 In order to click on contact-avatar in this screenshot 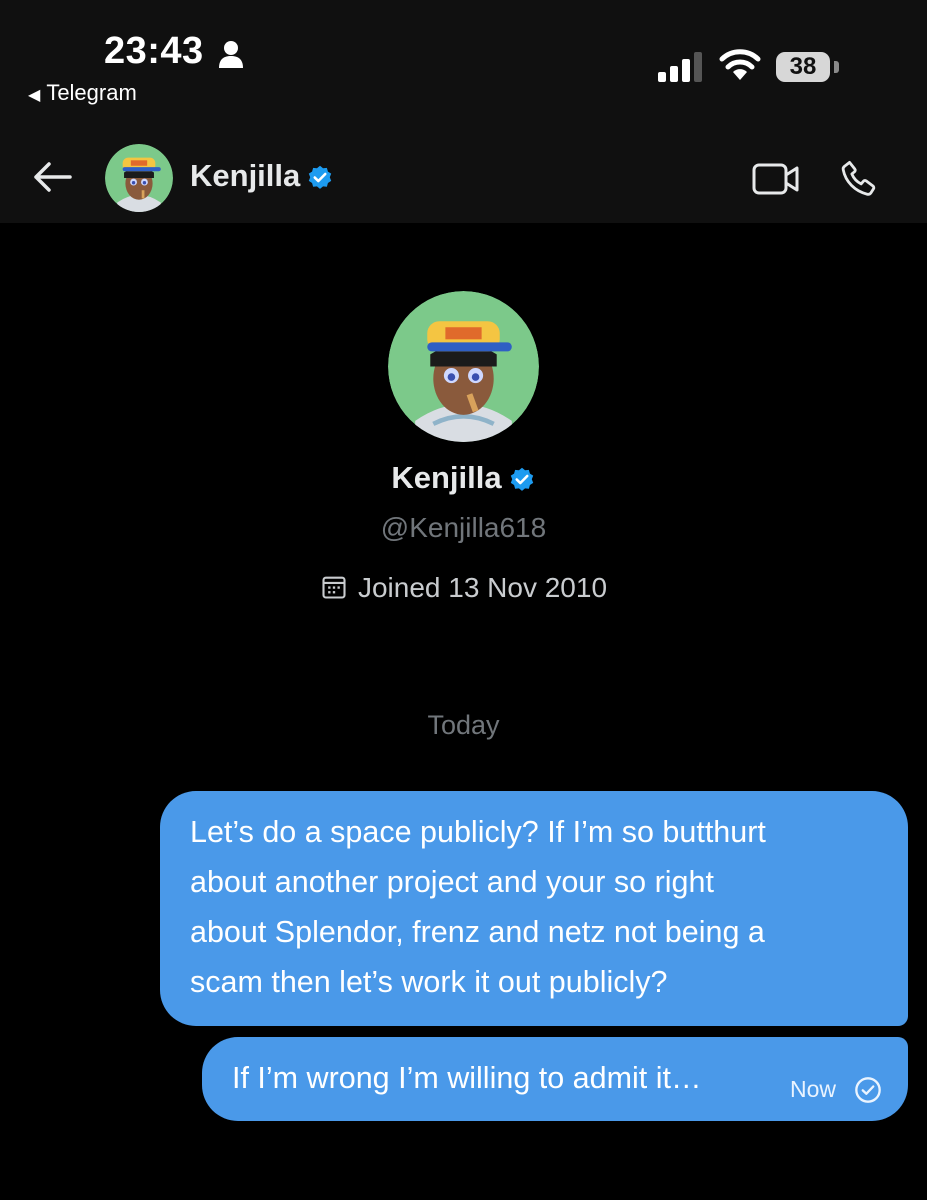, I will do `click(139, 178)`.